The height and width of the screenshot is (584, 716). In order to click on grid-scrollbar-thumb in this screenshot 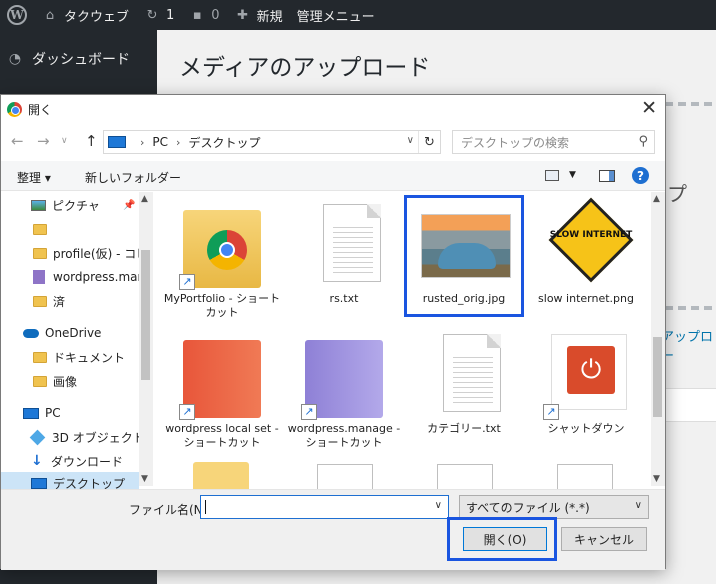, I will do `click(657, 377)`.